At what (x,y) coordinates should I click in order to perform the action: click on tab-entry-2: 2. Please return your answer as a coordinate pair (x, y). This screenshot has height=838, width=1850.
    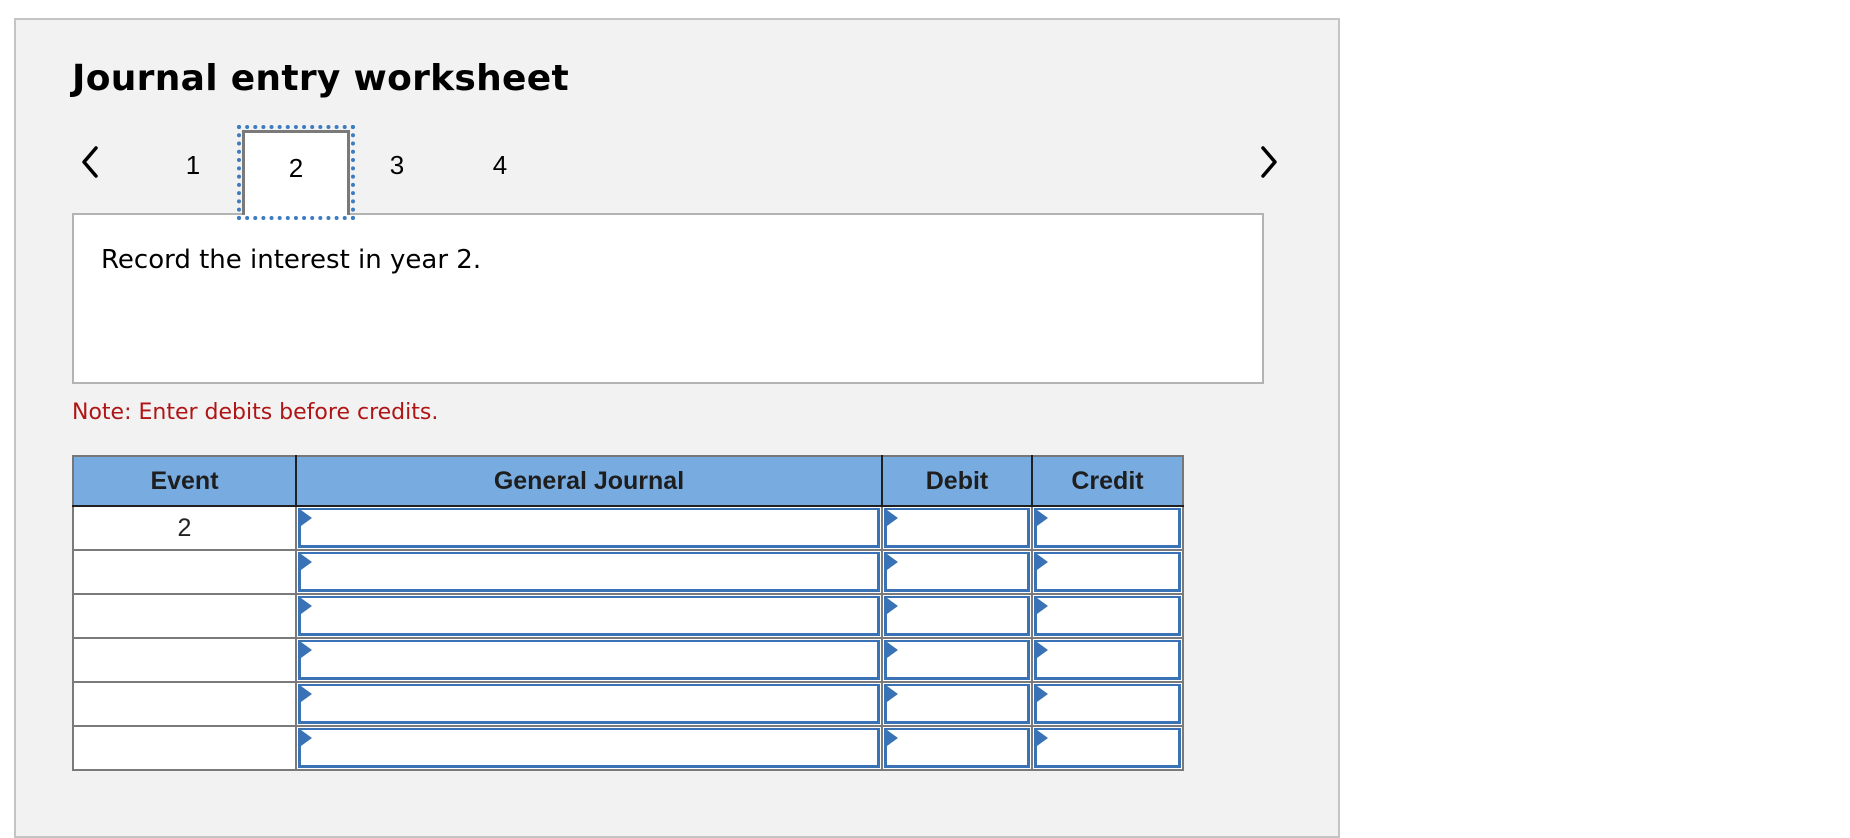
    Looking at the image, I should click on (296, 172).